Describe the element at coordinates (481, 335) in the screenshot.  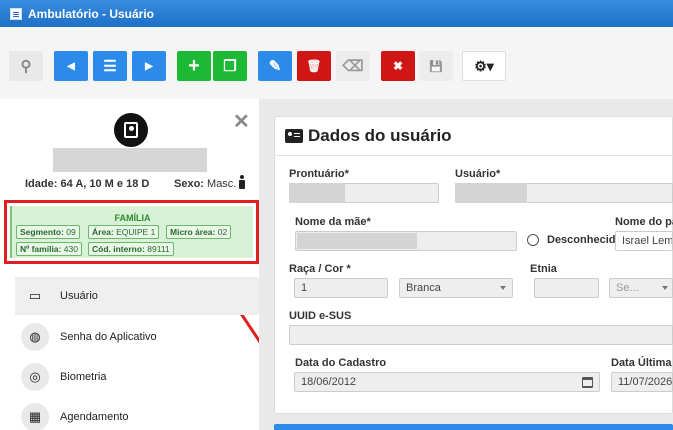
I see `uuid-field` at that location.